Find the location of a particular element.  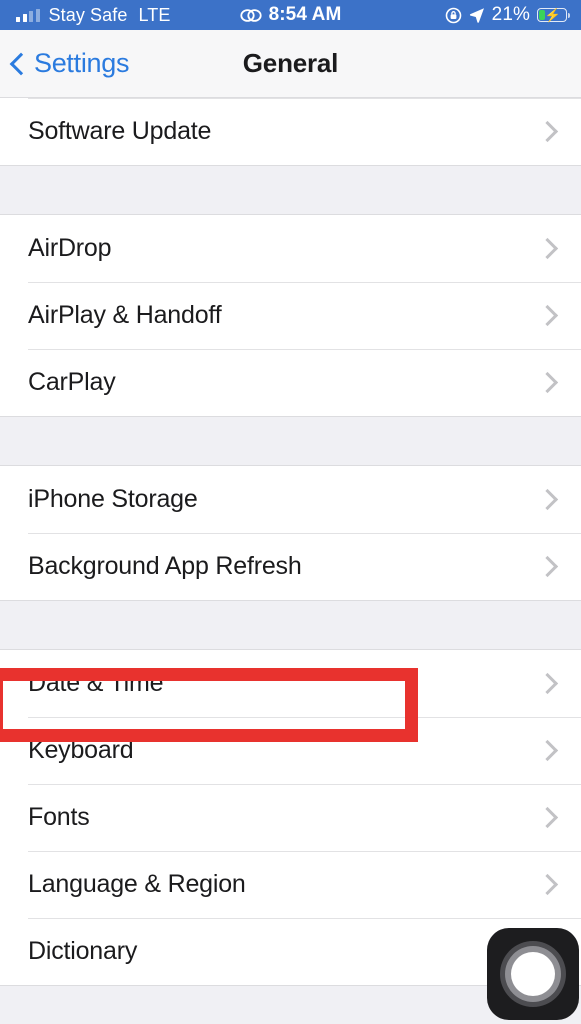

row-iphone-storage: iPhone Storage is located at coordinates (290, 499).